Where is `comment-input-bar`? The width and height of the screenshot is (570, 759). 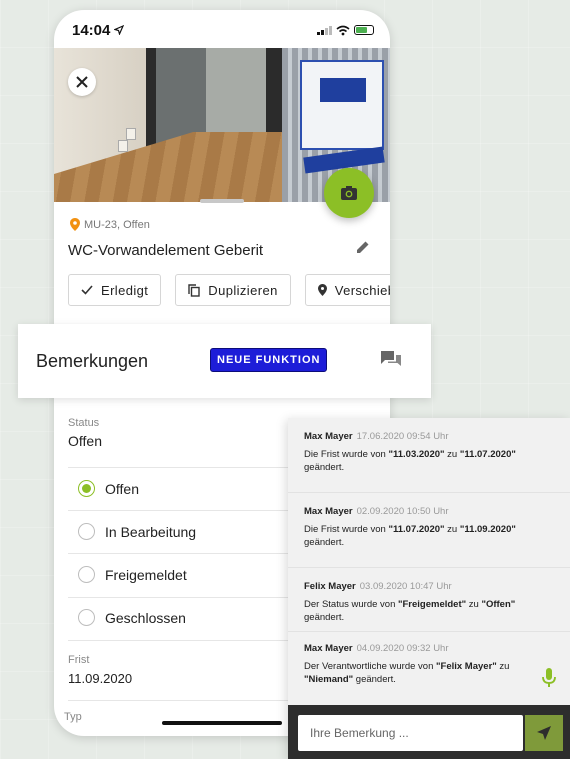
comment-input-bar is located at coordinates (429, 732).